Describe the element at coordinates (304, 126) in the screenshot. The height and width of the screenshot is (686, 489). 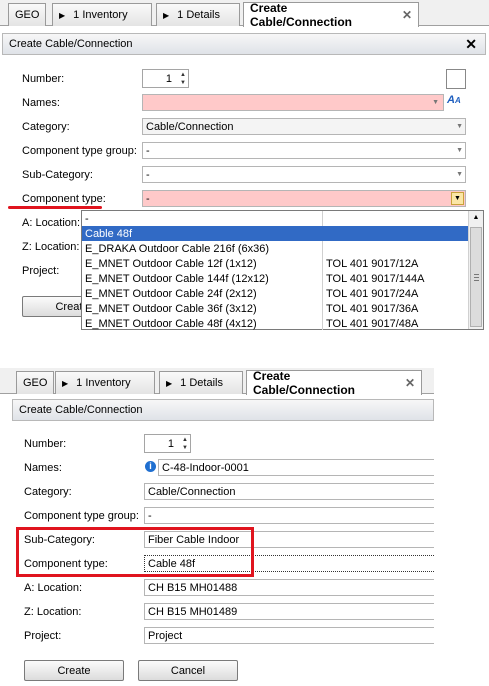
I see `category-field: Cable/Connection ▼` at that location.